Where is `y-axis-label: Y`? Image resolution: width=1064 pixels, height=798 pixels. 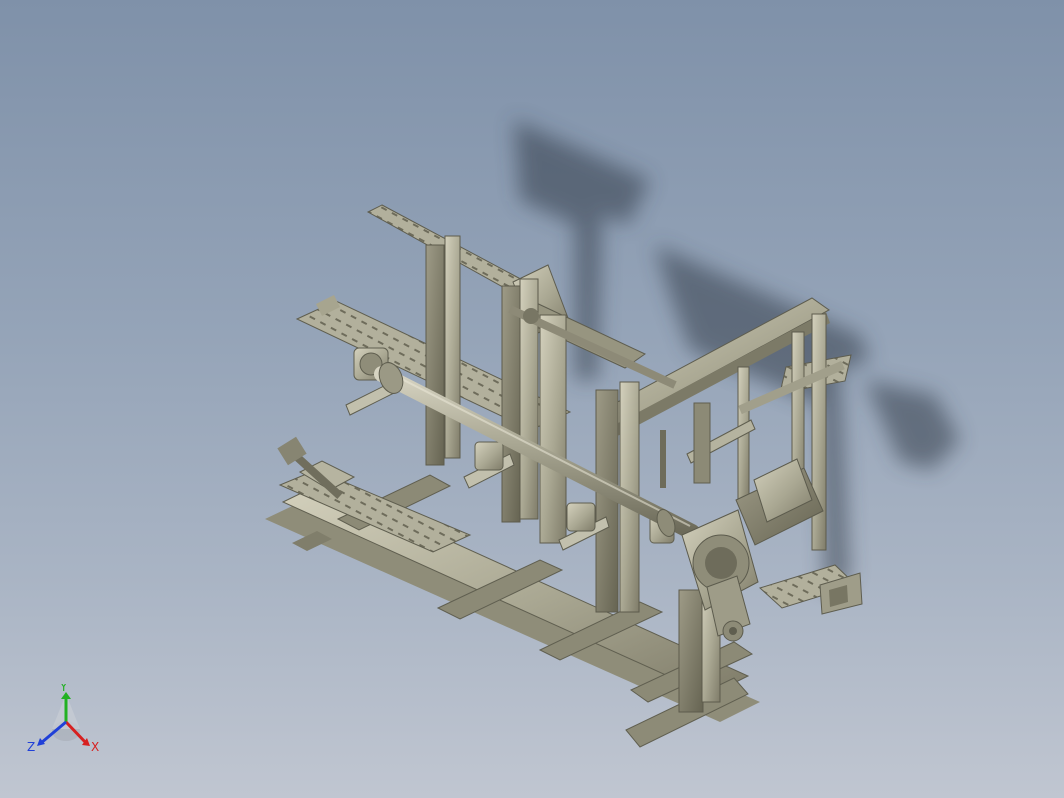 y-axis-label: Y is located at coordinates (63, 689).